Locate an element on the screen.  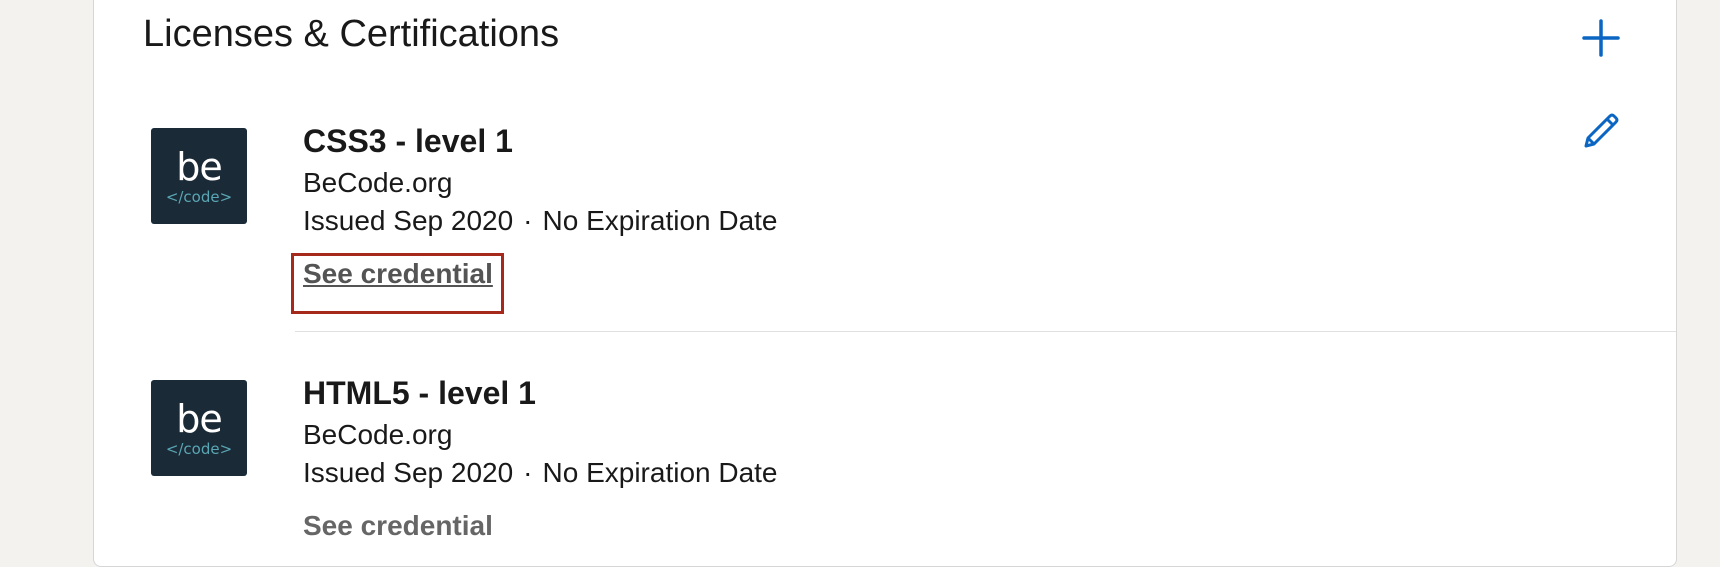
plus-icon is located at coordinates (1601, 38).